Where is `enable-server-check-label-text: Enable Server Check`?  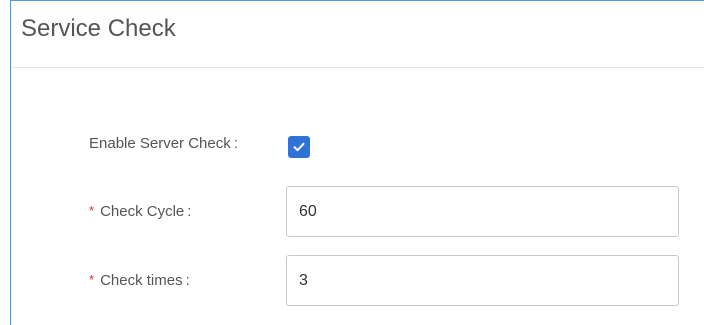
enable-server-check-label-text: Enable Server Check is located at coordinates (160, 143).